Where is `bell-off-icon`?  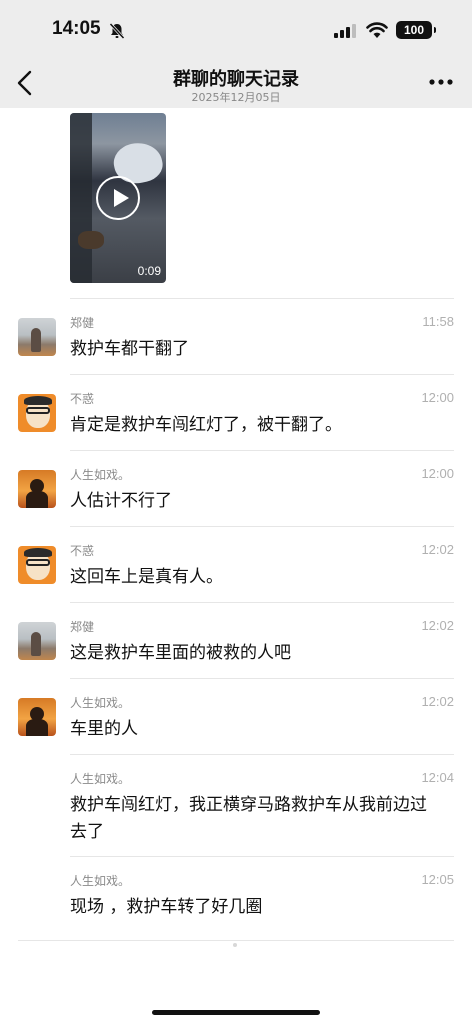
bell-off-icon is located at coordinates (117, 31).